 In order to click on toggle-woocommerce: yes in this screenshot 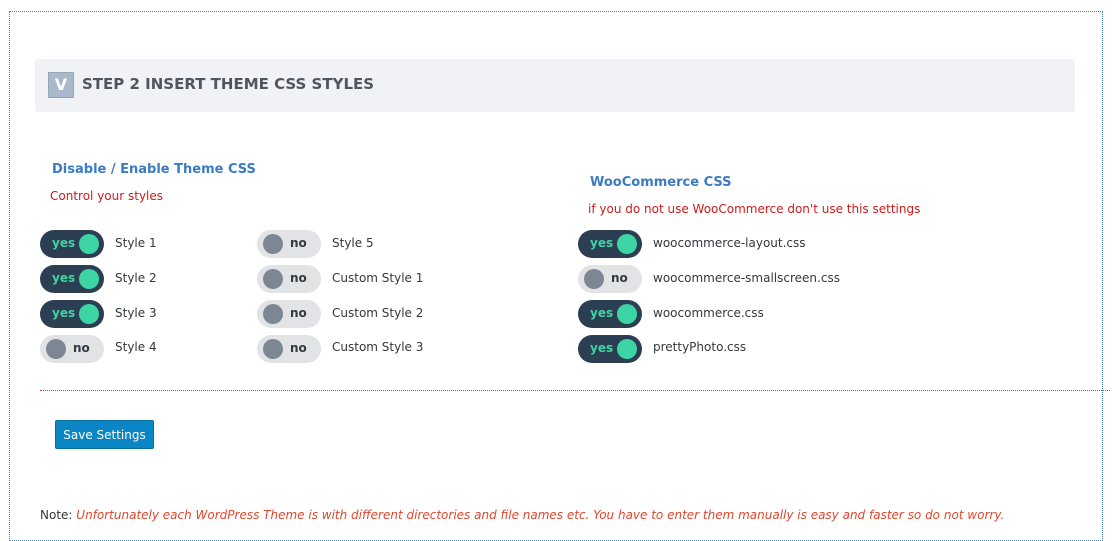, I will do `click(610, 314)`.